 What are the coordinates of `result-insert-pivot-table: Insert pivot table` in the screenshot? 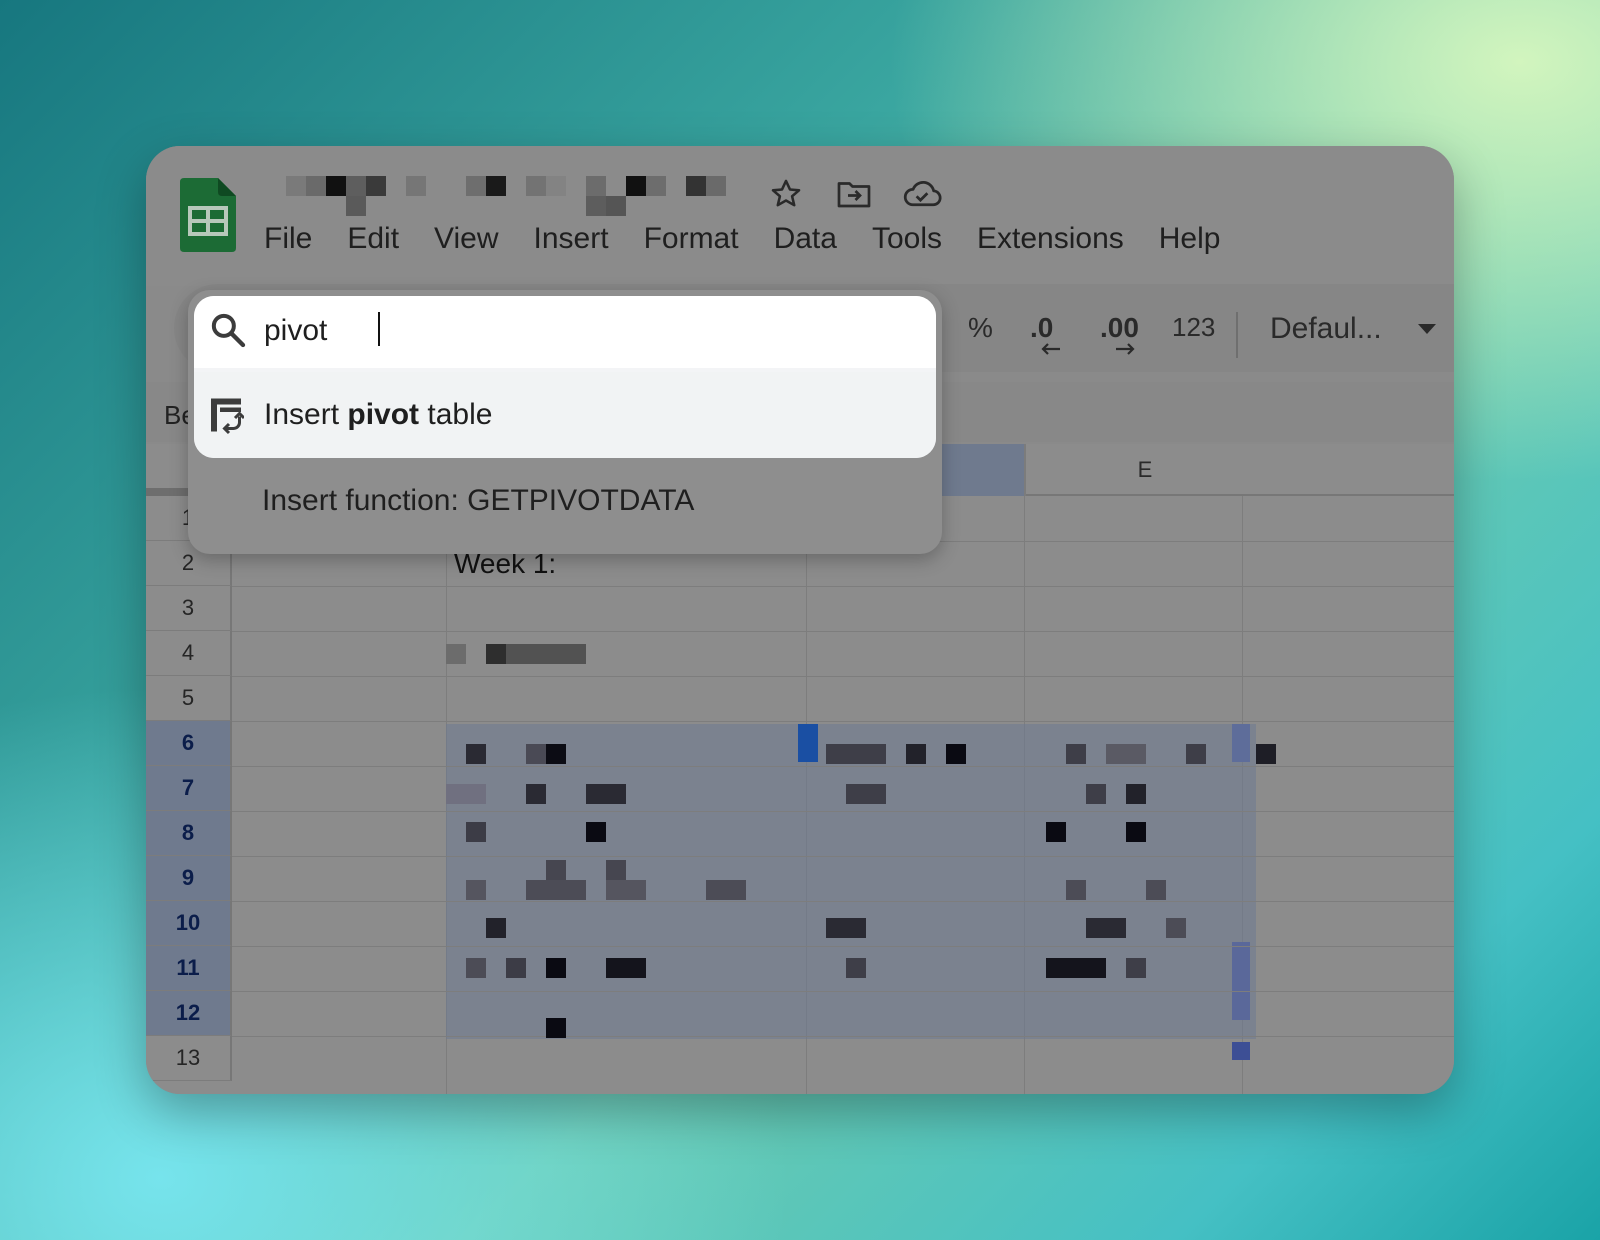 It's located at (565, 415).